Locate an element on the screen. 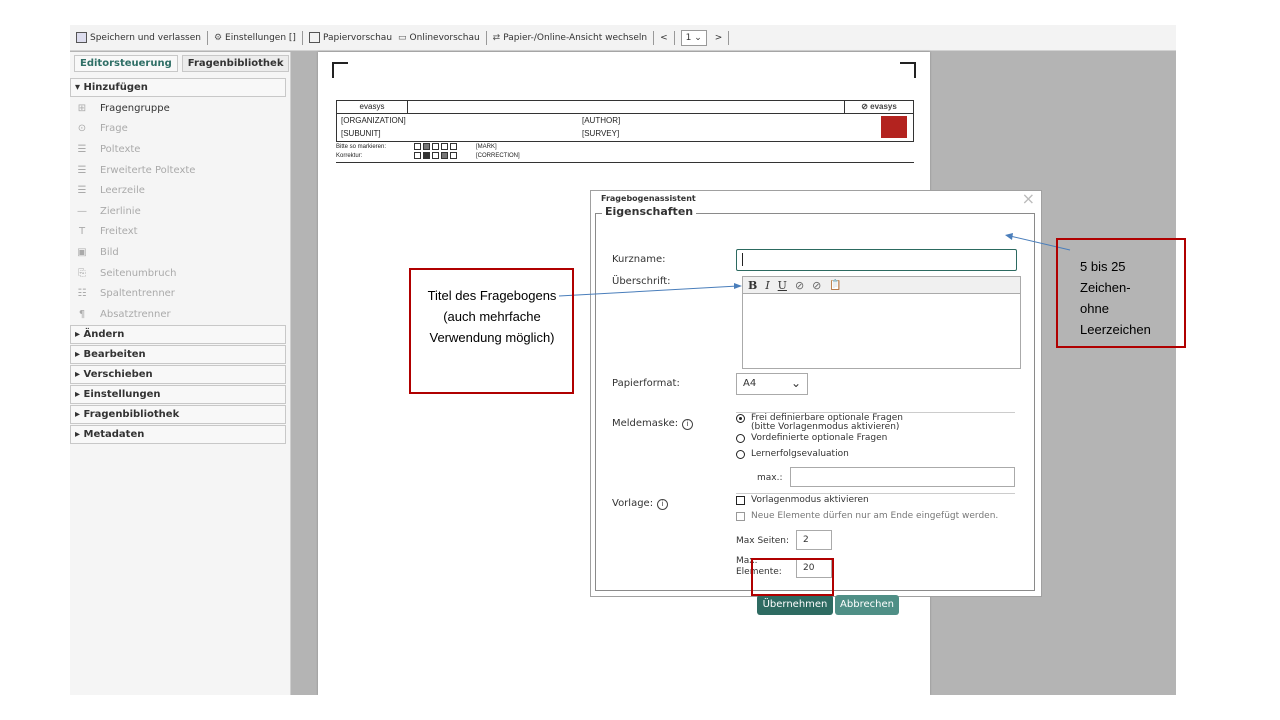 The width and height of the screenshot is (1280, 720). annotation-arrows is located at coordinates (814, 265).